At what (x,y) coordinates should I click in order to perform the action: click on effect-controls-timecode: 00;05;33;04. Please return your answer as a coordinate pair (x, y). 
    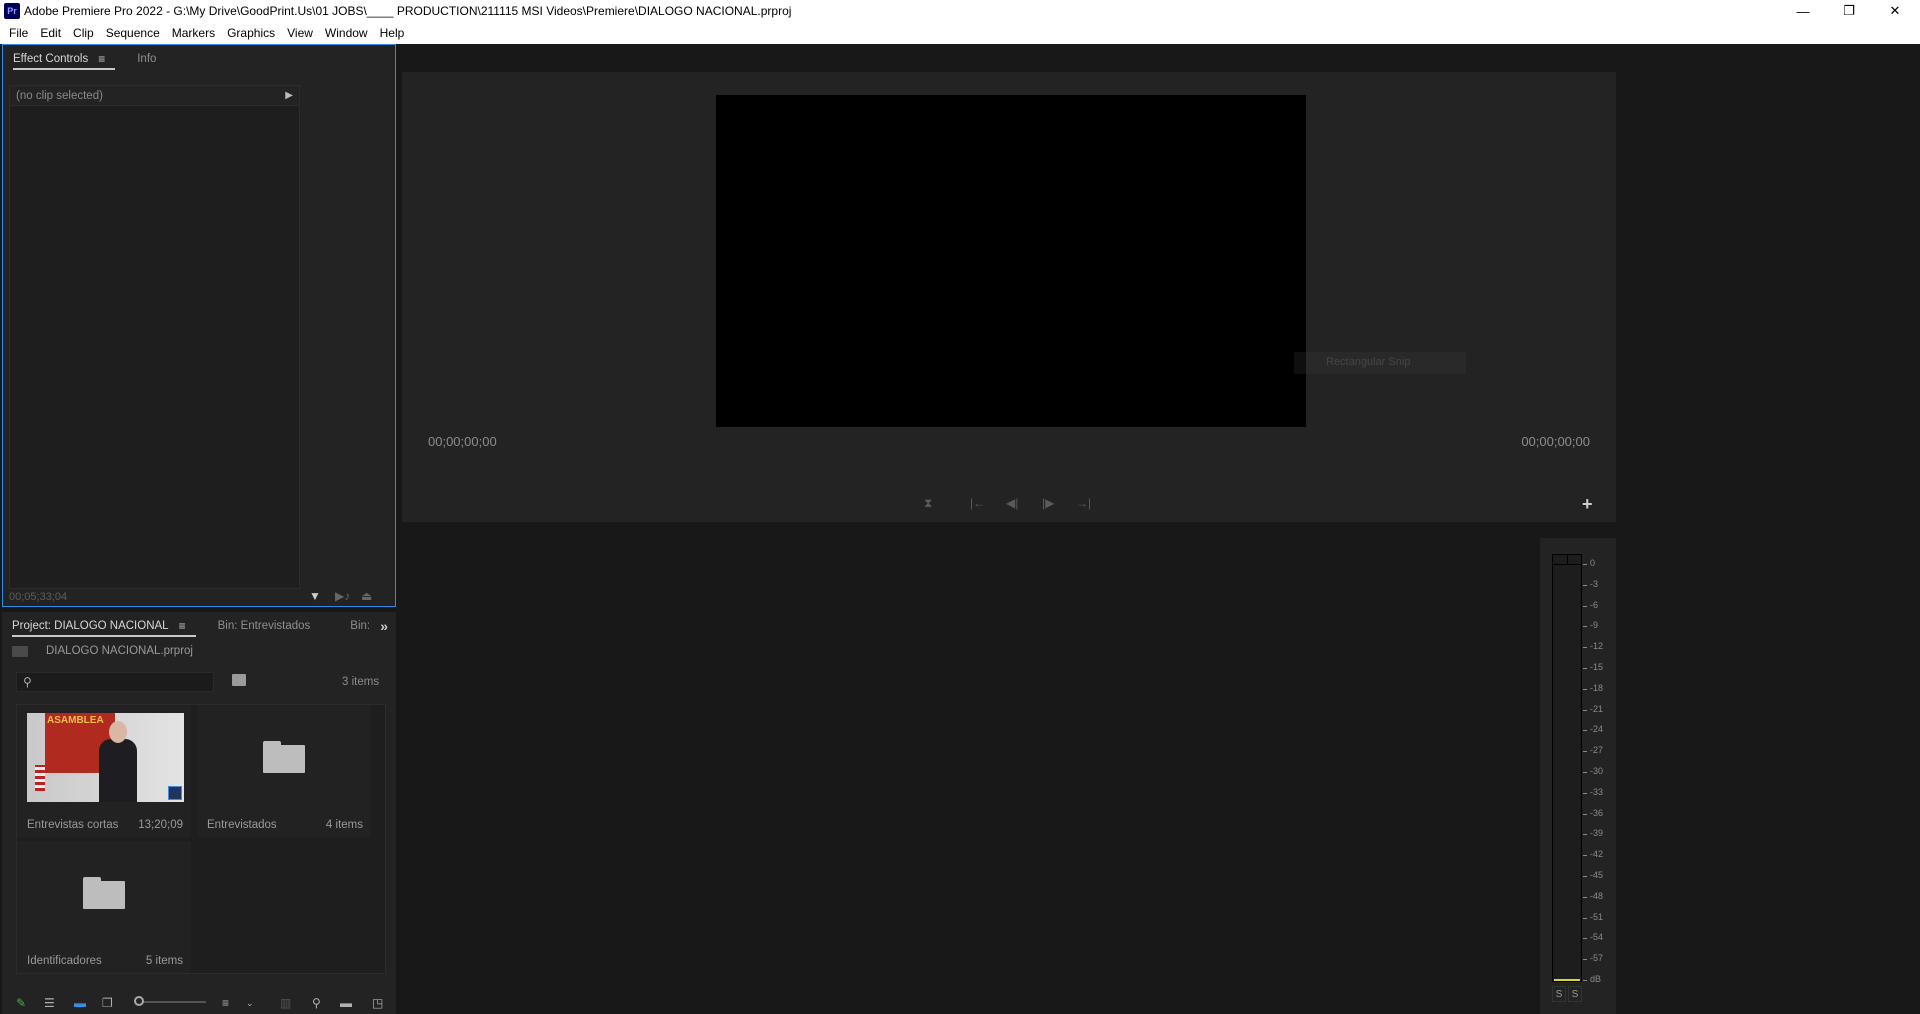
    Looking at the image, I should click on (38, 597).